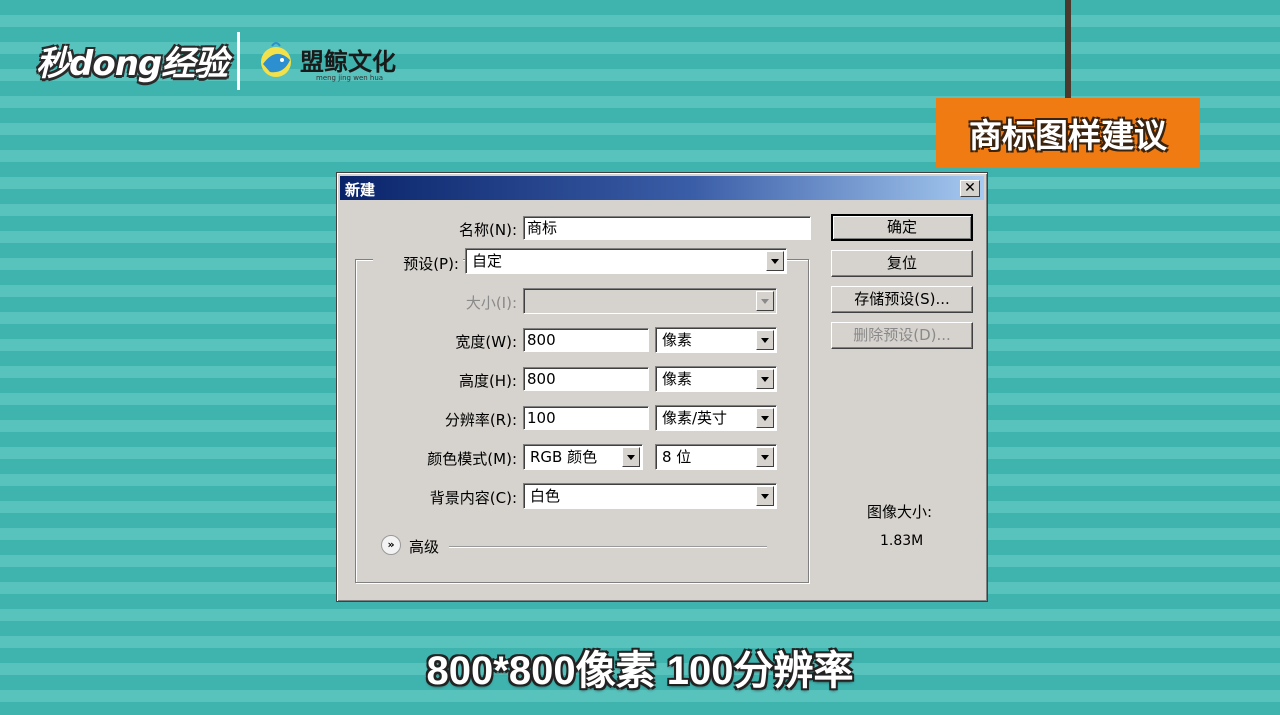 This screenshot has width=1280, height=715. I want to click on ok-button: 确定, so click(902, 227).